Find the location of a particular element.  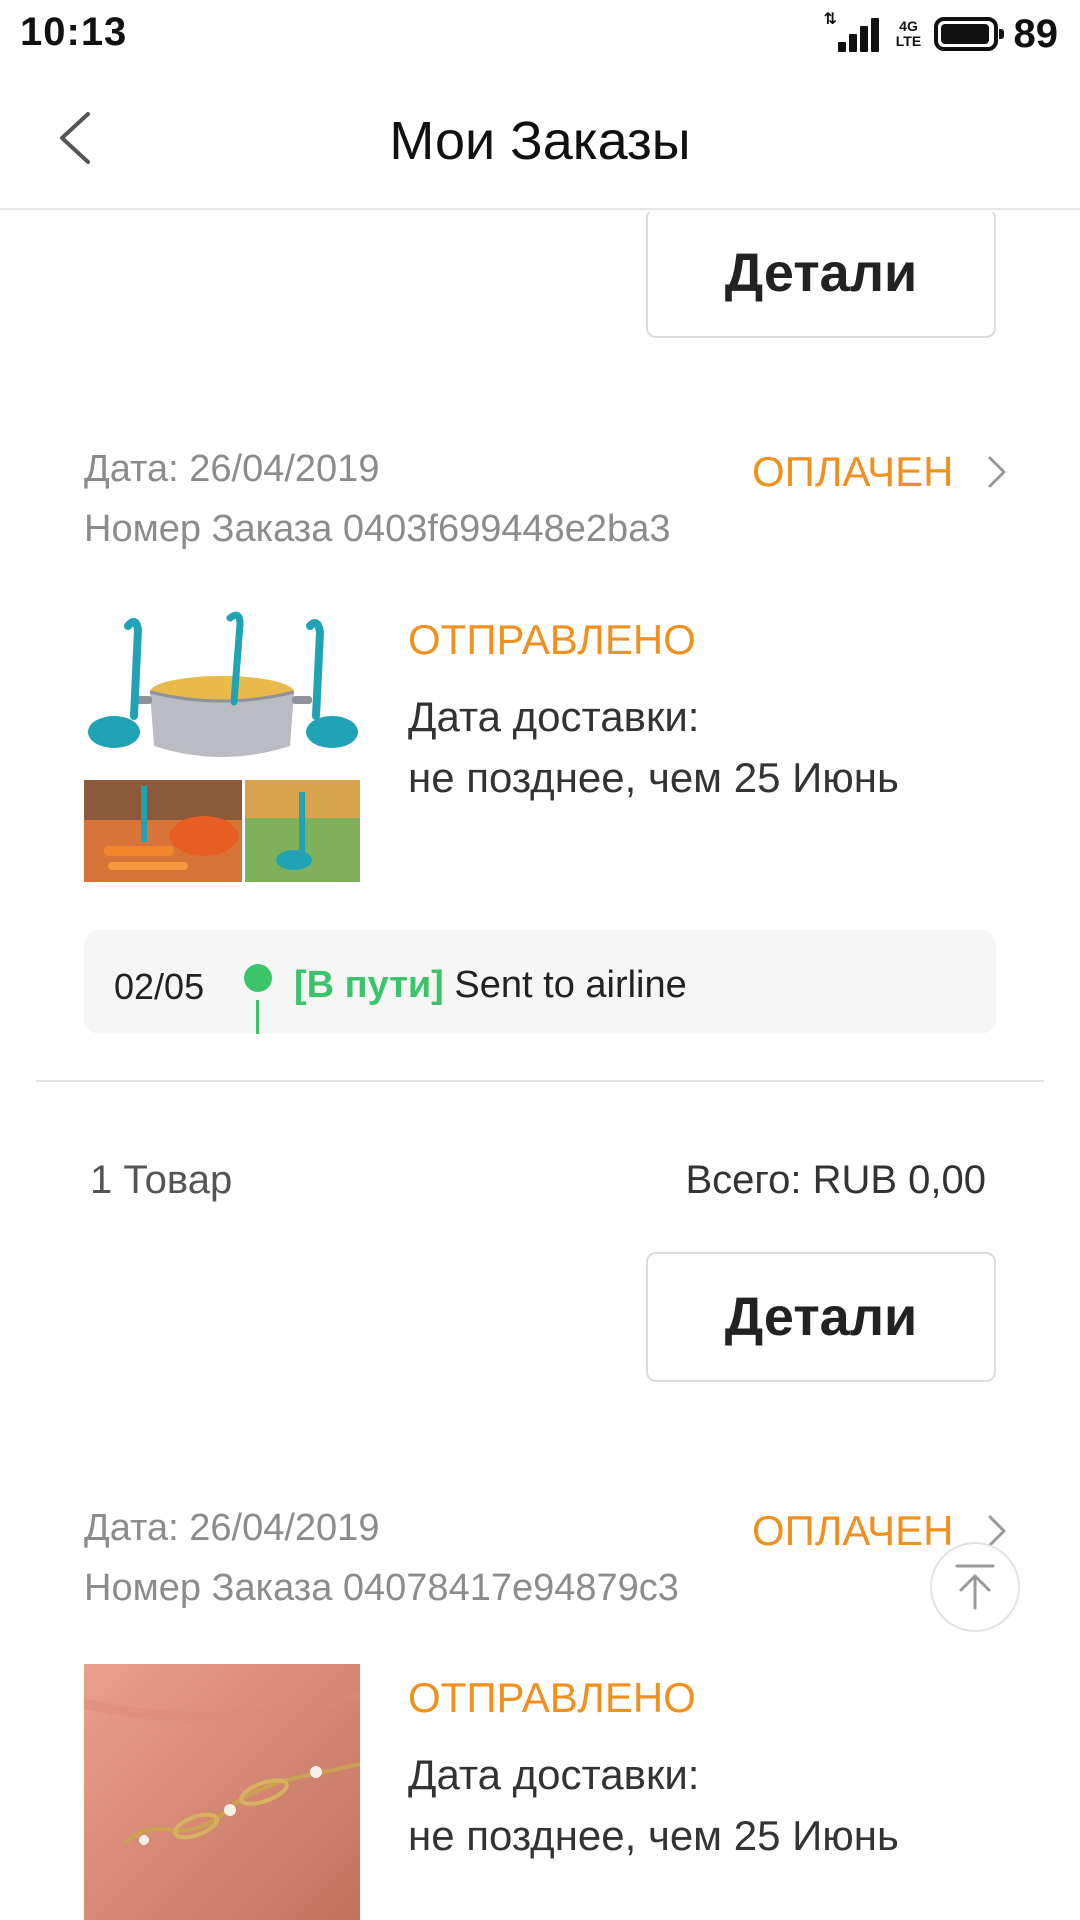

status-icons: ⇅ 4G LTE 89 is located at coordinates (941, 34).